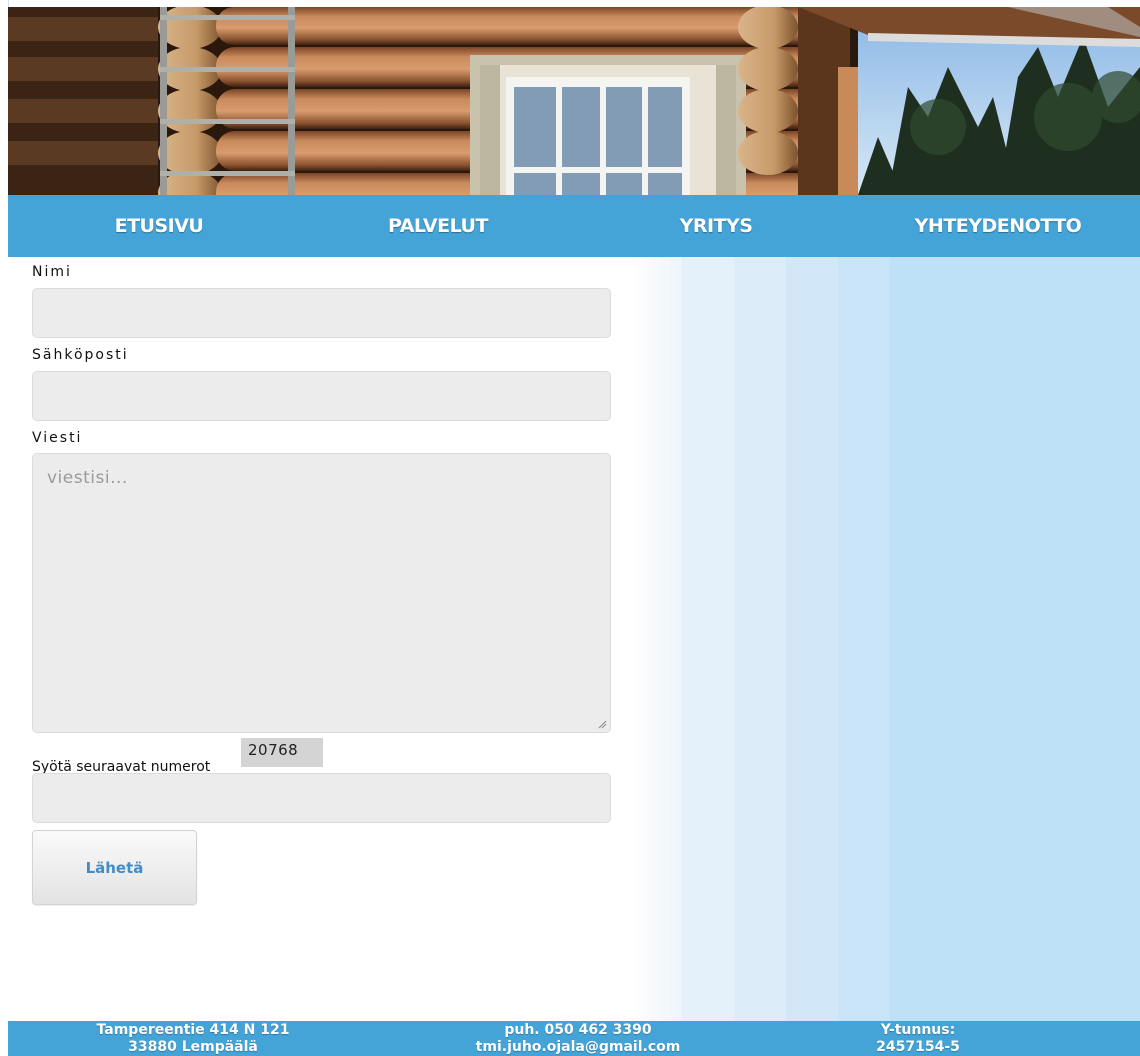 The width and height of the screenshot is (1140, 1056). What do you see at coordinates (918, 1030) in the screenshot?
I see `business-id-label: Y-tunnus:` at bounding box center [918, 1030].